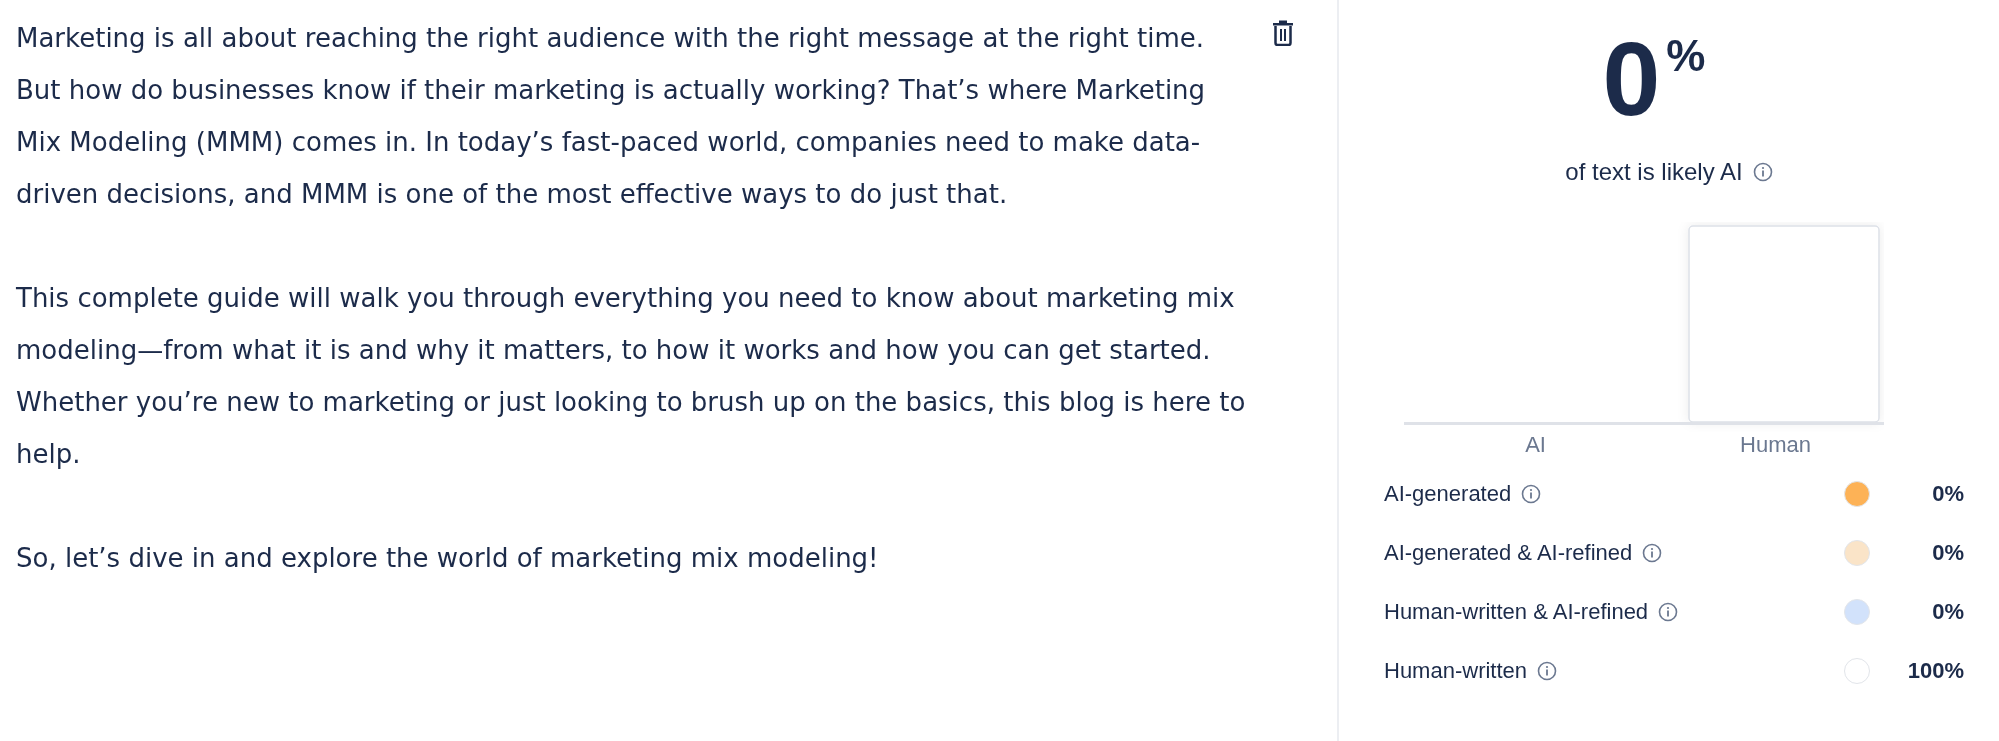  Describe the element at coordinates (1456, 670) in the screenshot. I see `legend-label: Human-written` at that location.